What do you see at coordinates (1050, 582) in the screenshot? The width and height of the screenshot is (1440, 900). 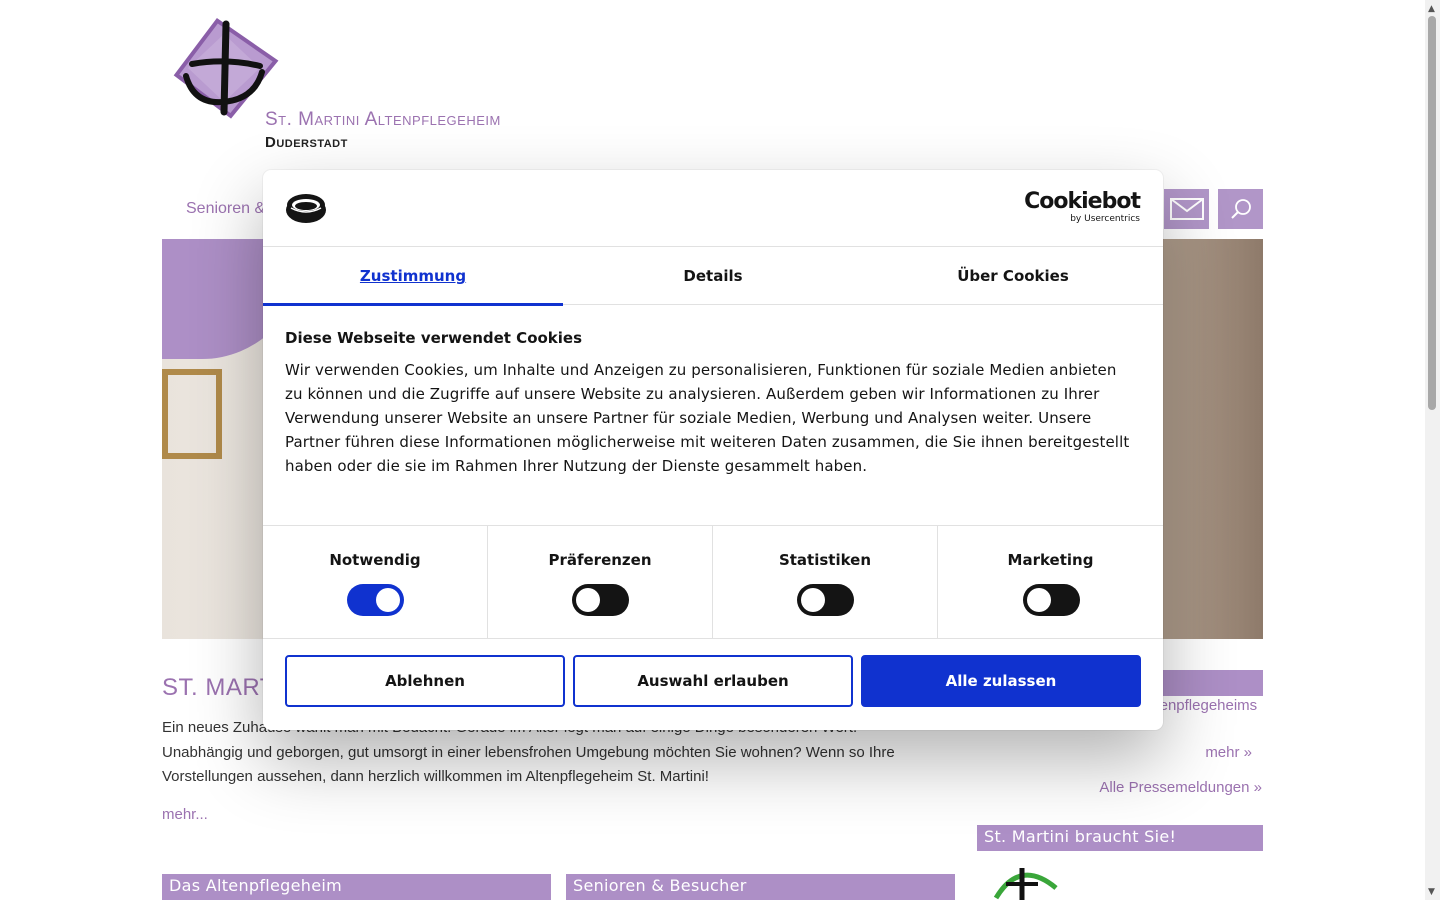 I see `toggle-cell-marketing: Marketing` at bounding box center [1050, 582].